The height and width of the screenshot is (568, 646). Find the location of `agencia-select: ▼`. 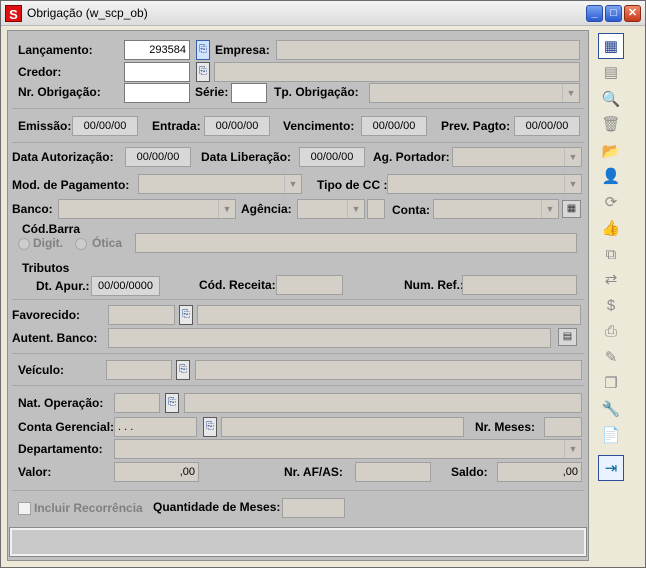

agencia-select: ▼ is located at coordinates (331, 209).